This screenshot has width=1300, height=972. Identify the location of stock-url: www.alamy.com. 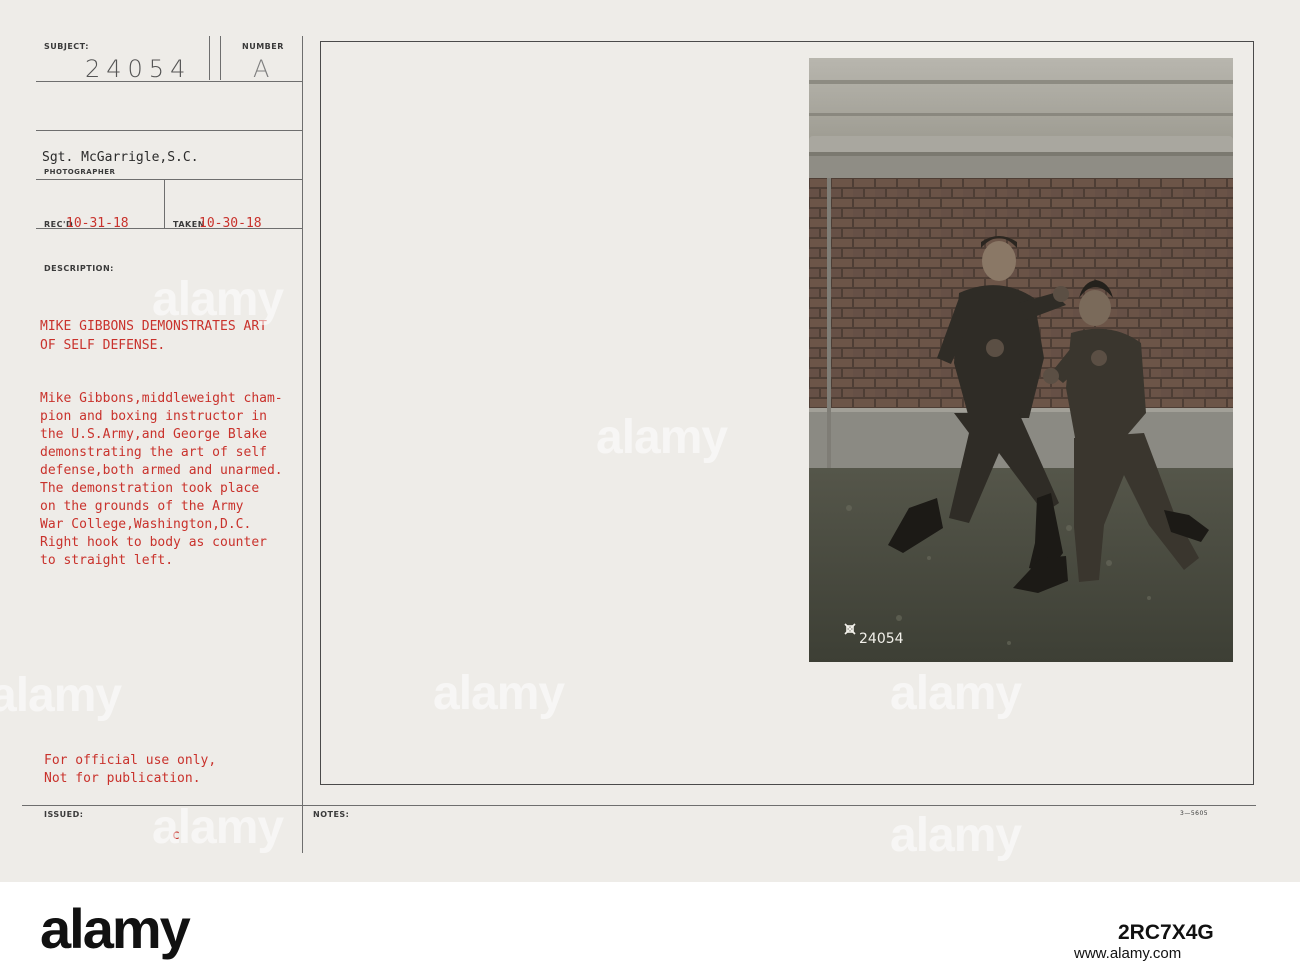
(1127, 953).